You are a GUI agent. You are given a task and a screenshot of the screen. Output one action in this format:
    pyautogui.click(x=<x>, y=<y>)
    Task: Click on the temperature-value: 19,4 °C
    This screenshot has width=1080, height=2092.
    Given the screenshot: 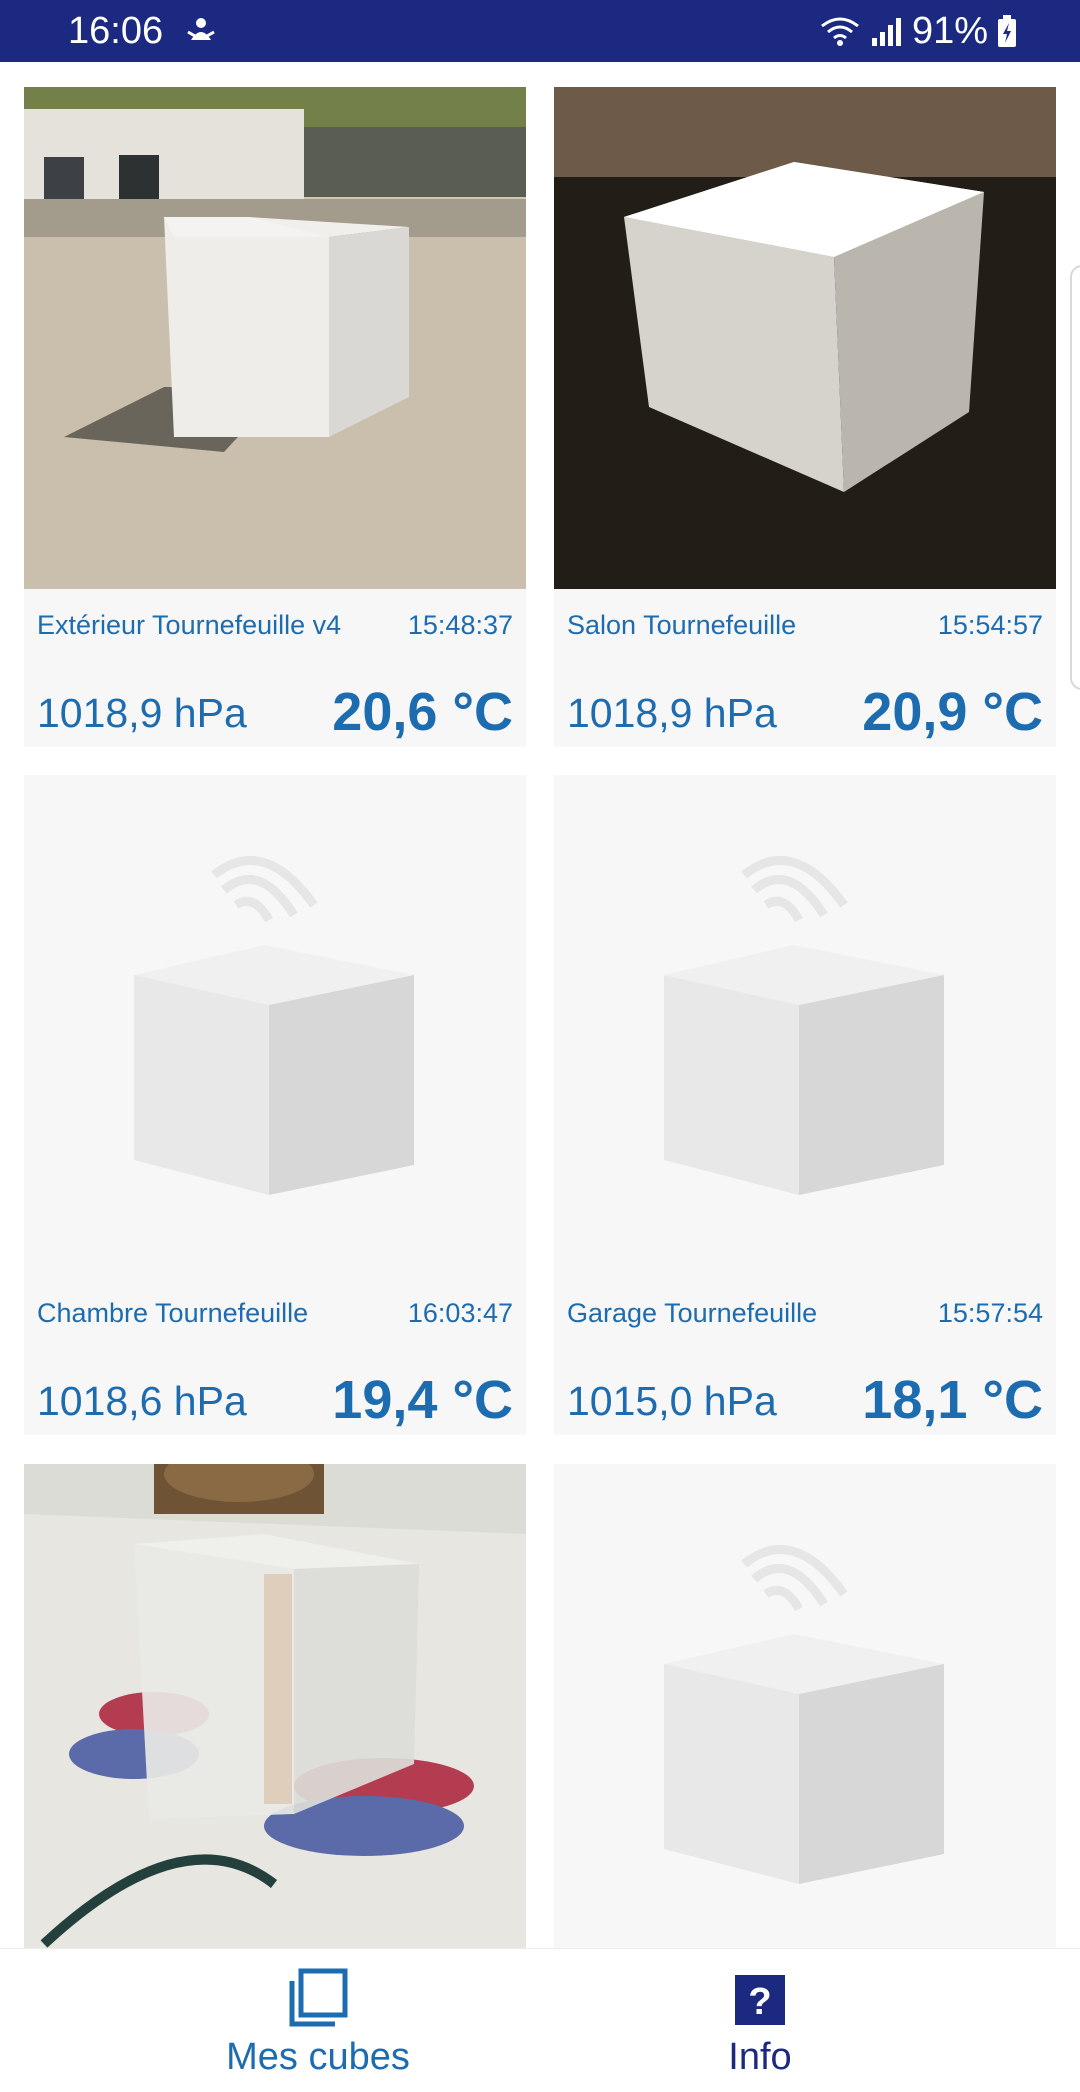 What is the action you would take?
    pyautogui.click(x=422, y=1400)
    